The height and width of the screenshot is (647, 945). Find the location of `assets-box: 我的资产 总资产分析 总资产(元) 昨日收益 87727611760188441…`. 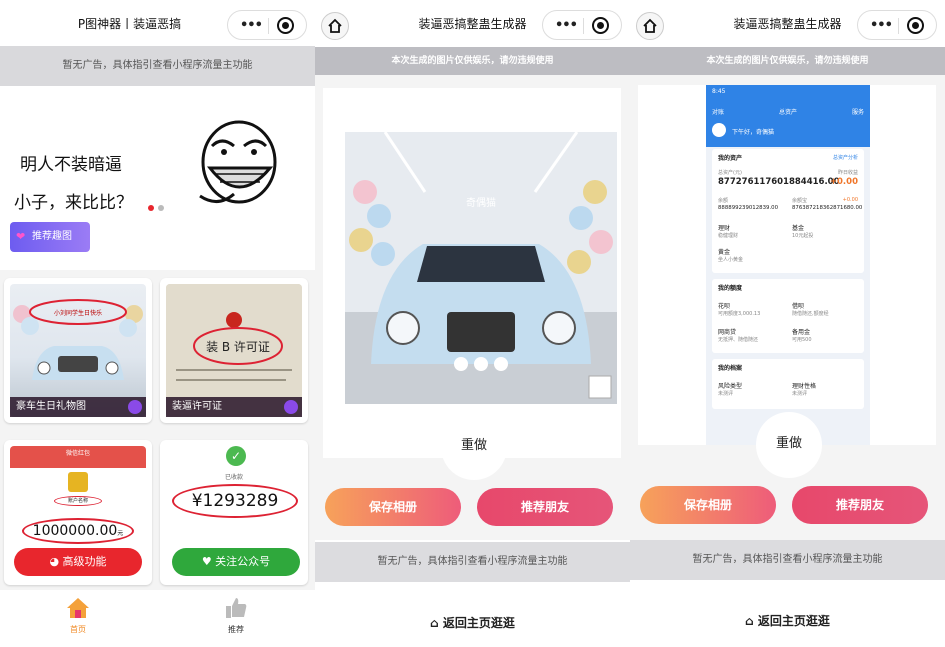

assets-box: 我的资产 总资产分析 总资产(元) 昨日收益 87727611760188441… is located at coordinates (788, 211).